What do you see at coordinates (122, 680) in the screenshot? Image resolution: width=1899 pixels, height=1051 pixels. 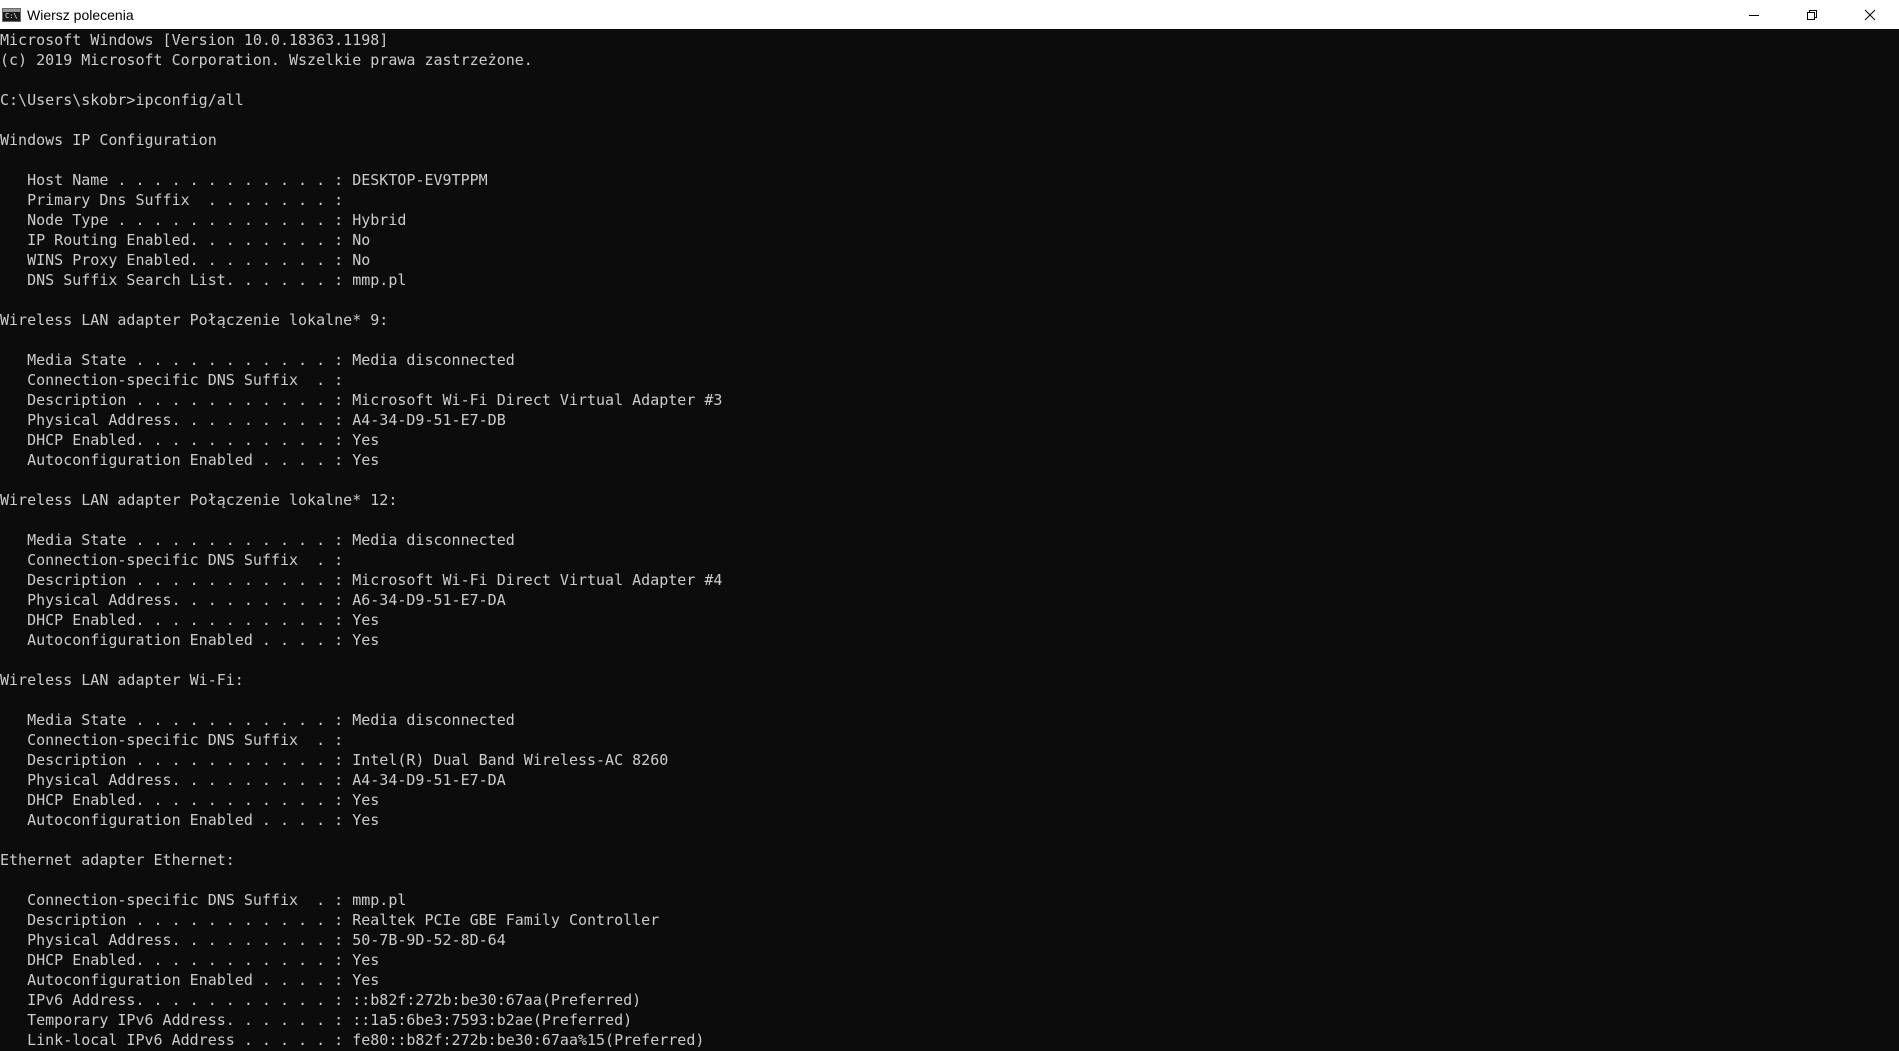 I see `console-line: Wireless LAN adapter Wi-Fi:` at bounding box center [122, 680].